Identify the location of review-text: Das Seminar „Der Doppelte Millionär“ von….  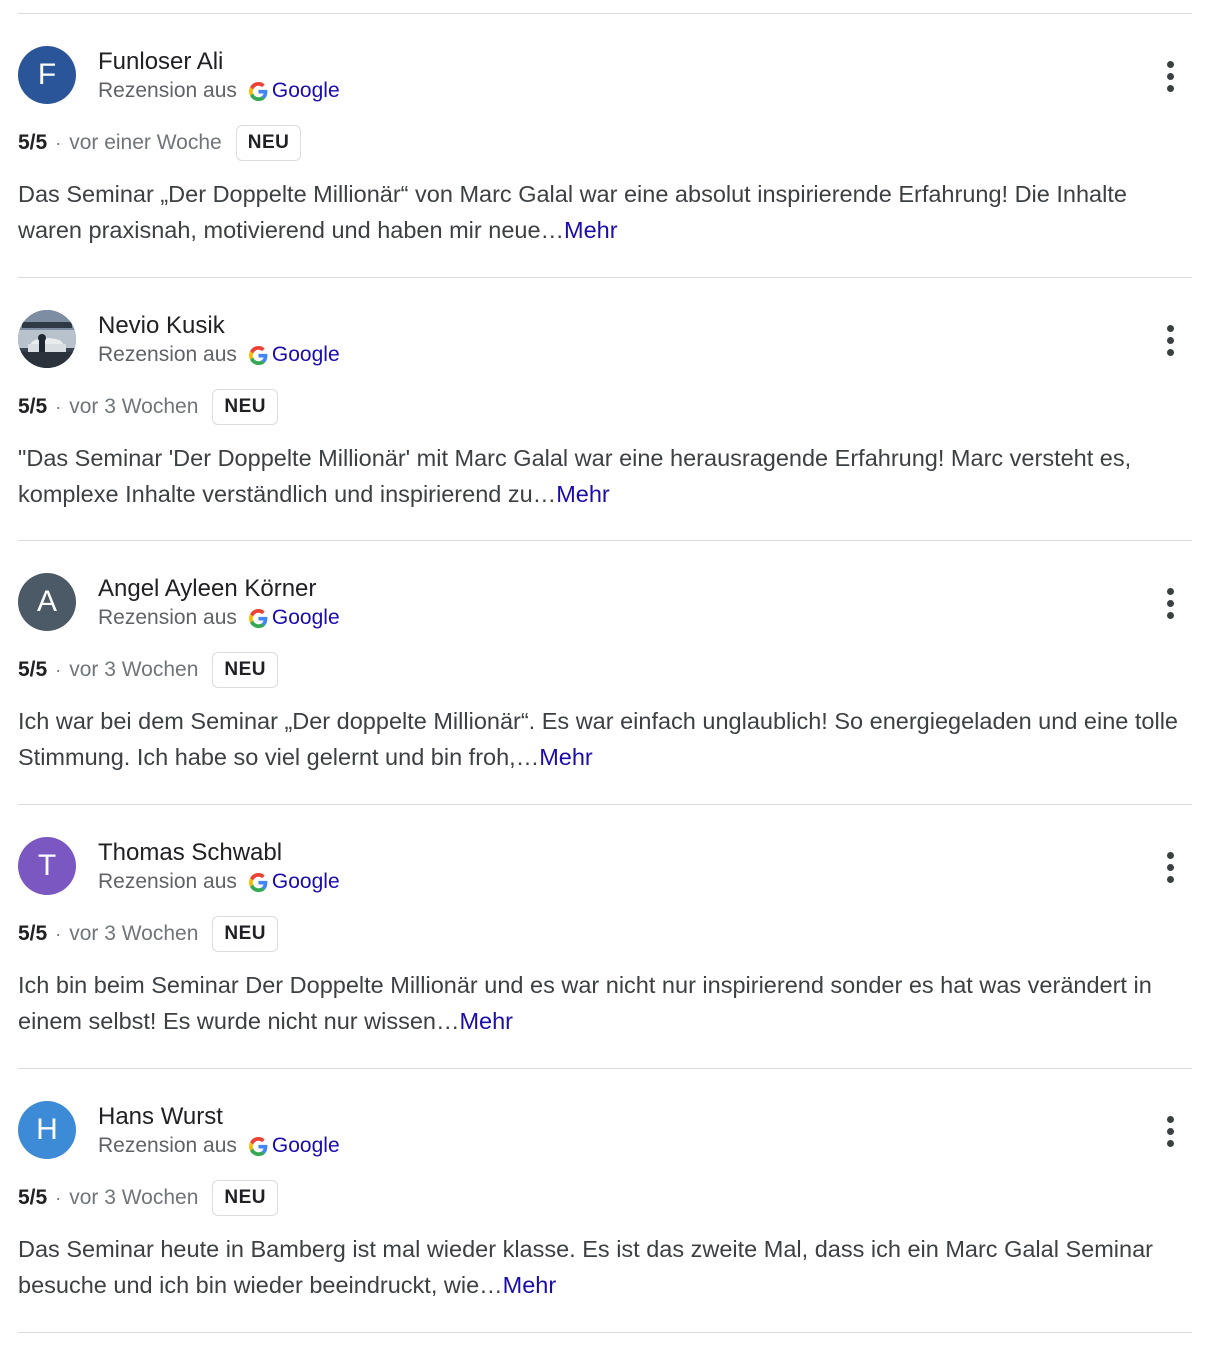
(603, 212).